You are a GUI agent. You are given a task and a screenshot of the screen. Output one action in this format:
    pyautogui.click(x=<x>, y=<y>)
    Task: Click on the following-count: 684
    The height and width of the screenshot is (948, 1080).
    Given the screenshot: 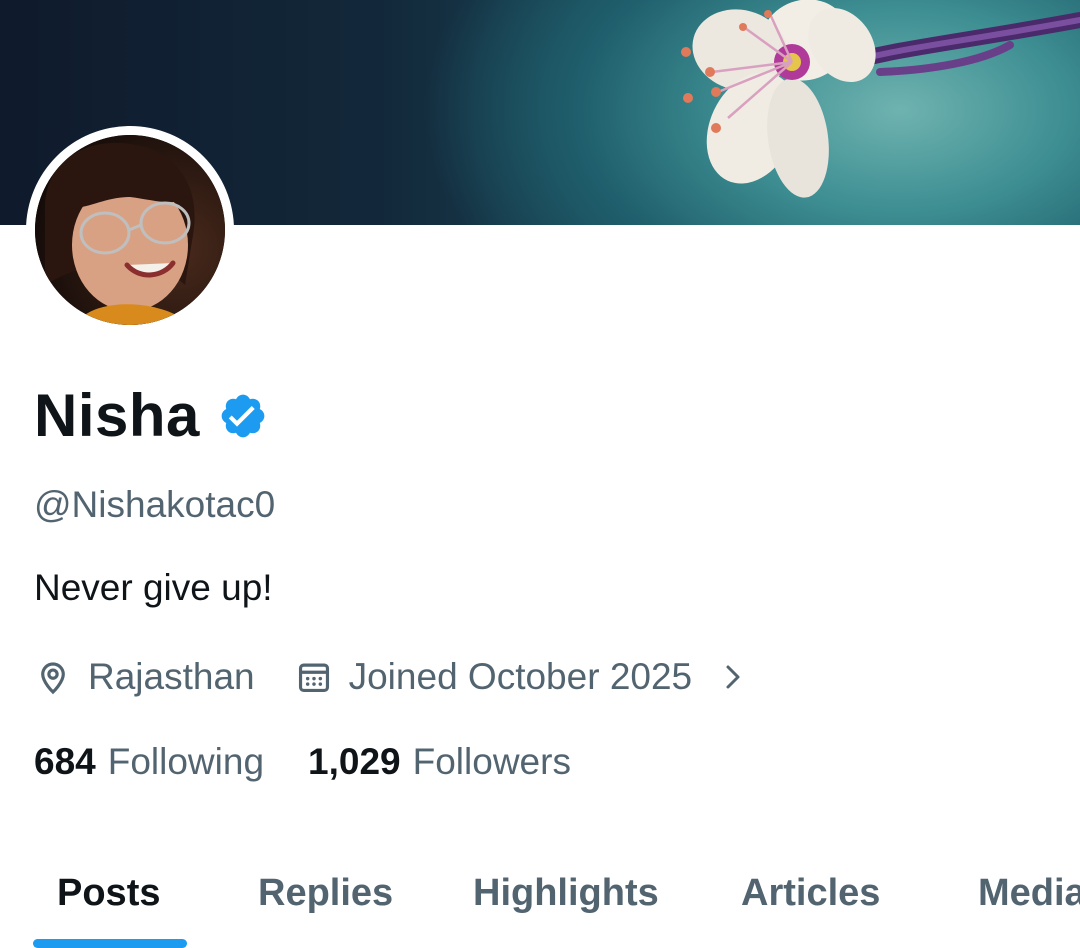 What is the action you would take?
    pyautogui.click(x=65, y=761)
    